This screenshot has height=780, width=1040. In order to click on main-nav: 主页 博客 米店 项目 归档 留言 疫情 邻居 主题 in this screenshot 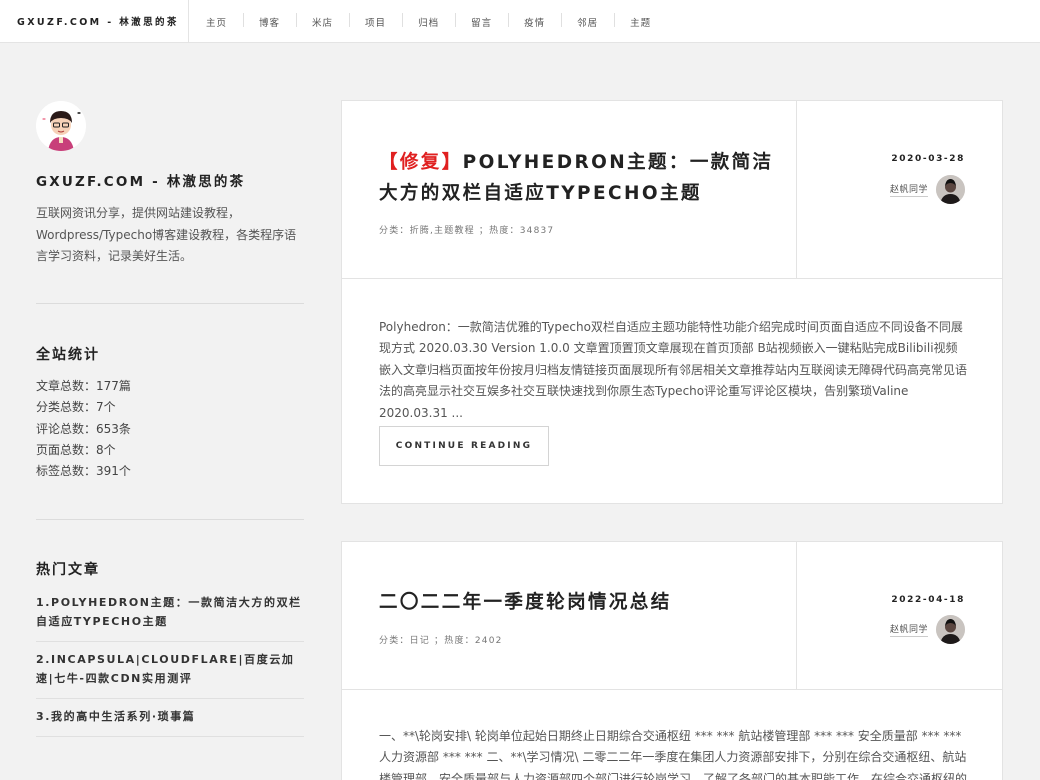, I will do `click(428, 21)`.